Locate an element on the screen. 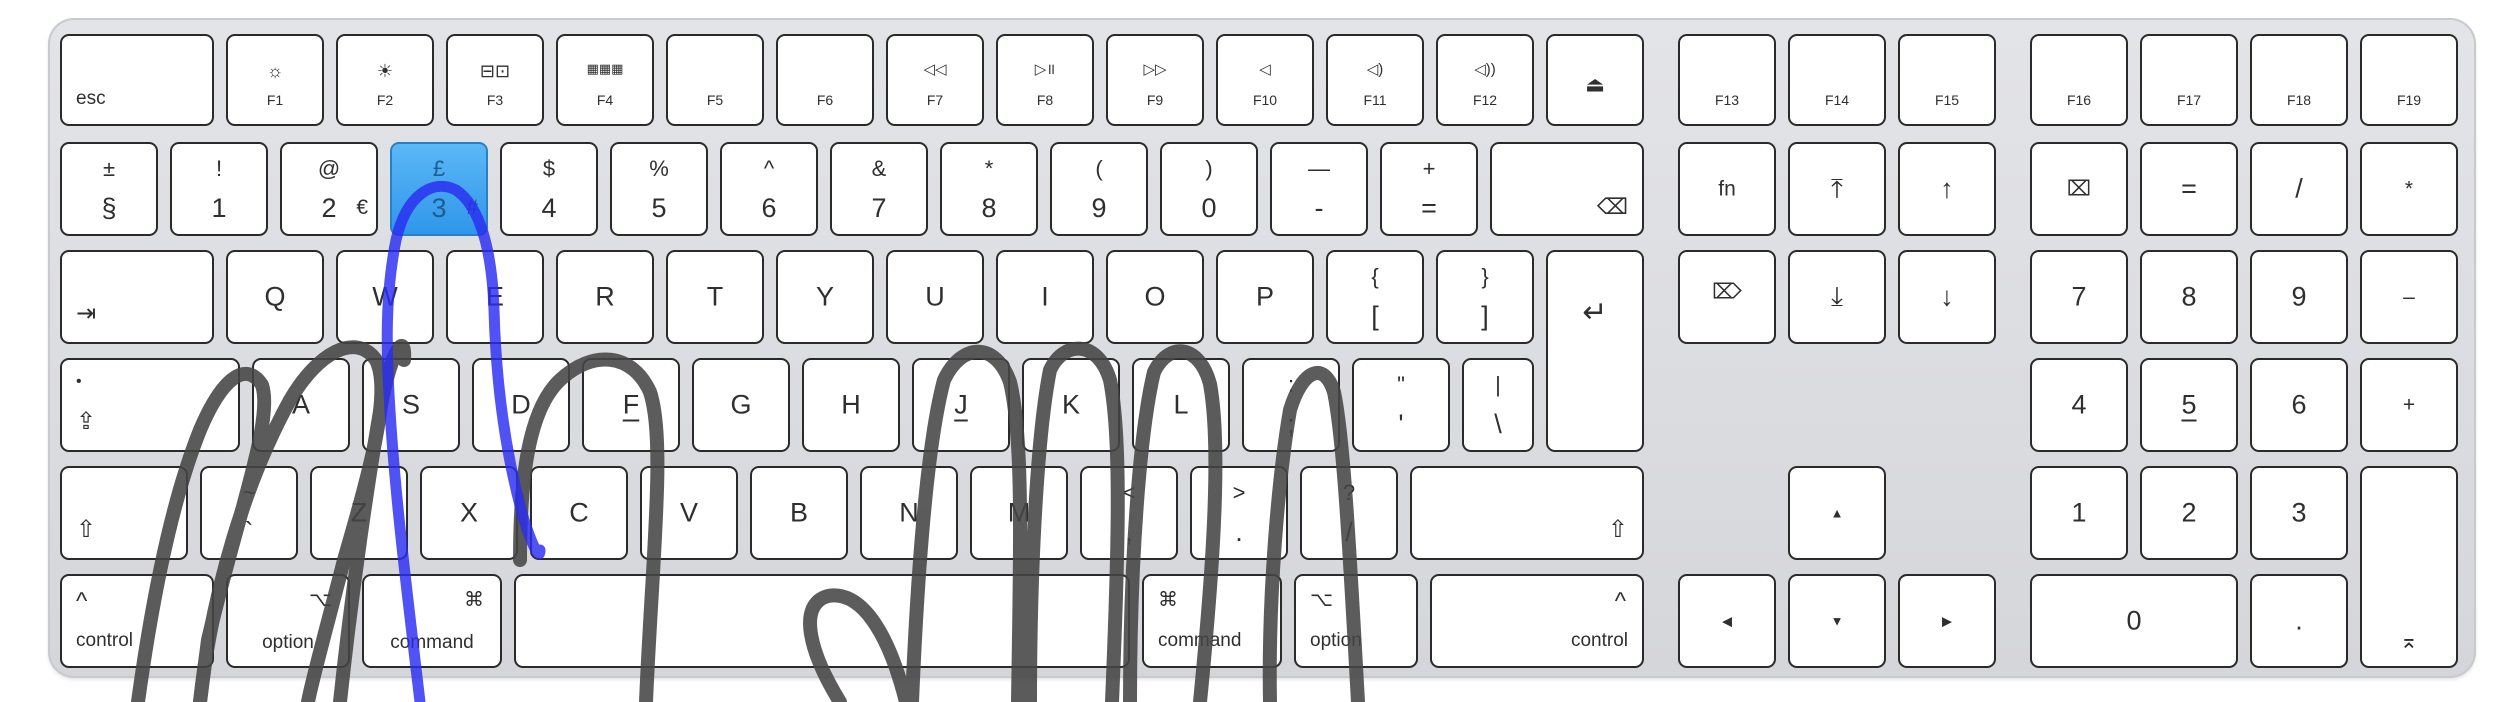 This screenshot has height=702, width=2504. key-backslash: | \ is located at coordinates (1498, 405).